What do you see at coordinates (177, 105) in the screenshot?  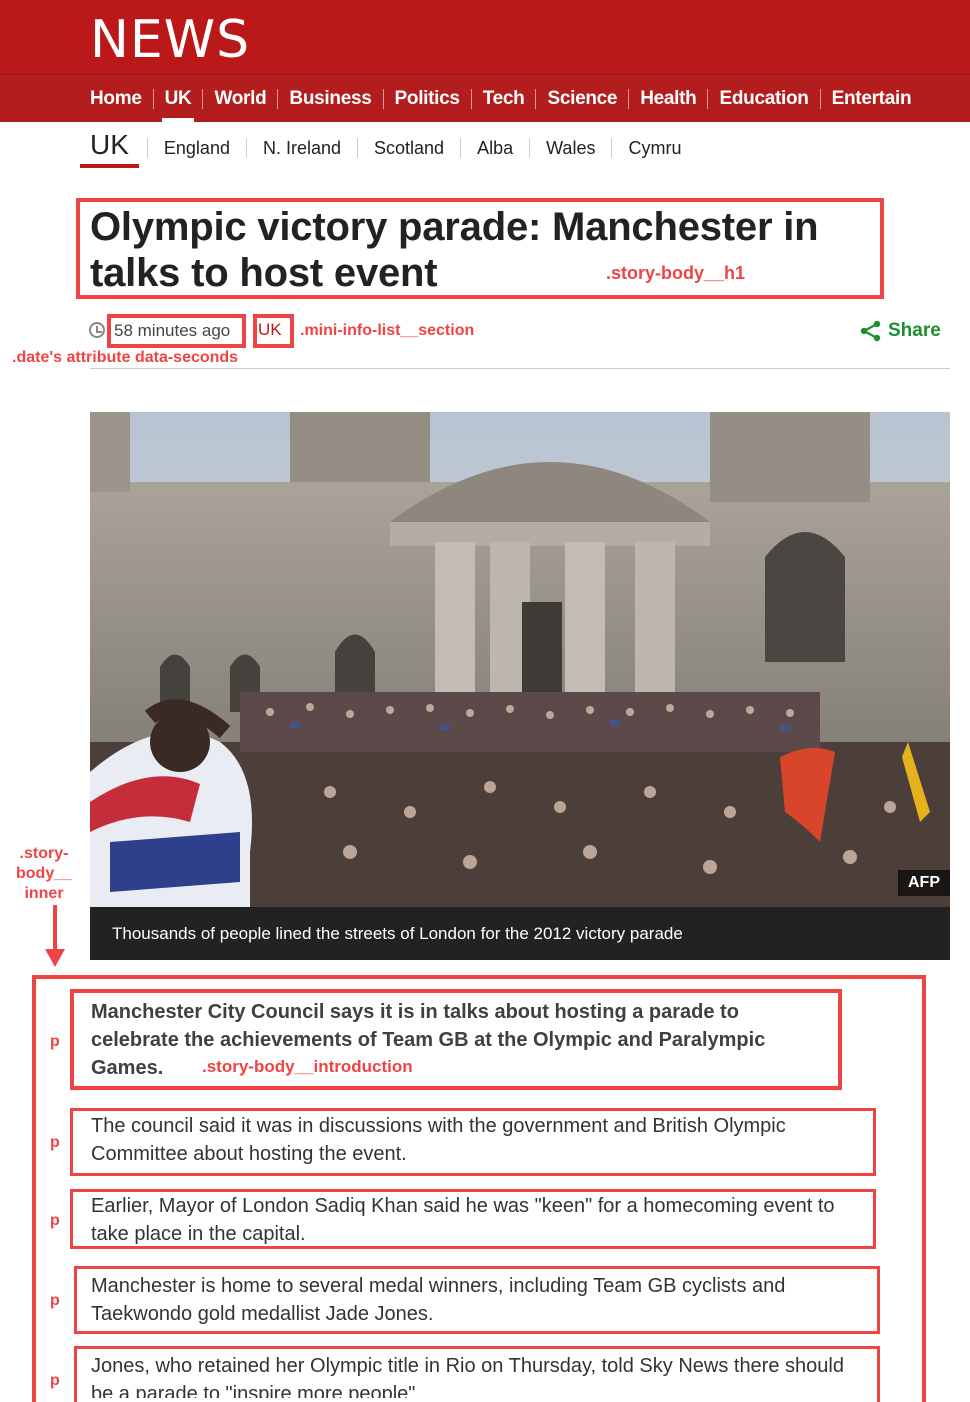 I see `nav-uk: UK` at bounding box center [177, 105].